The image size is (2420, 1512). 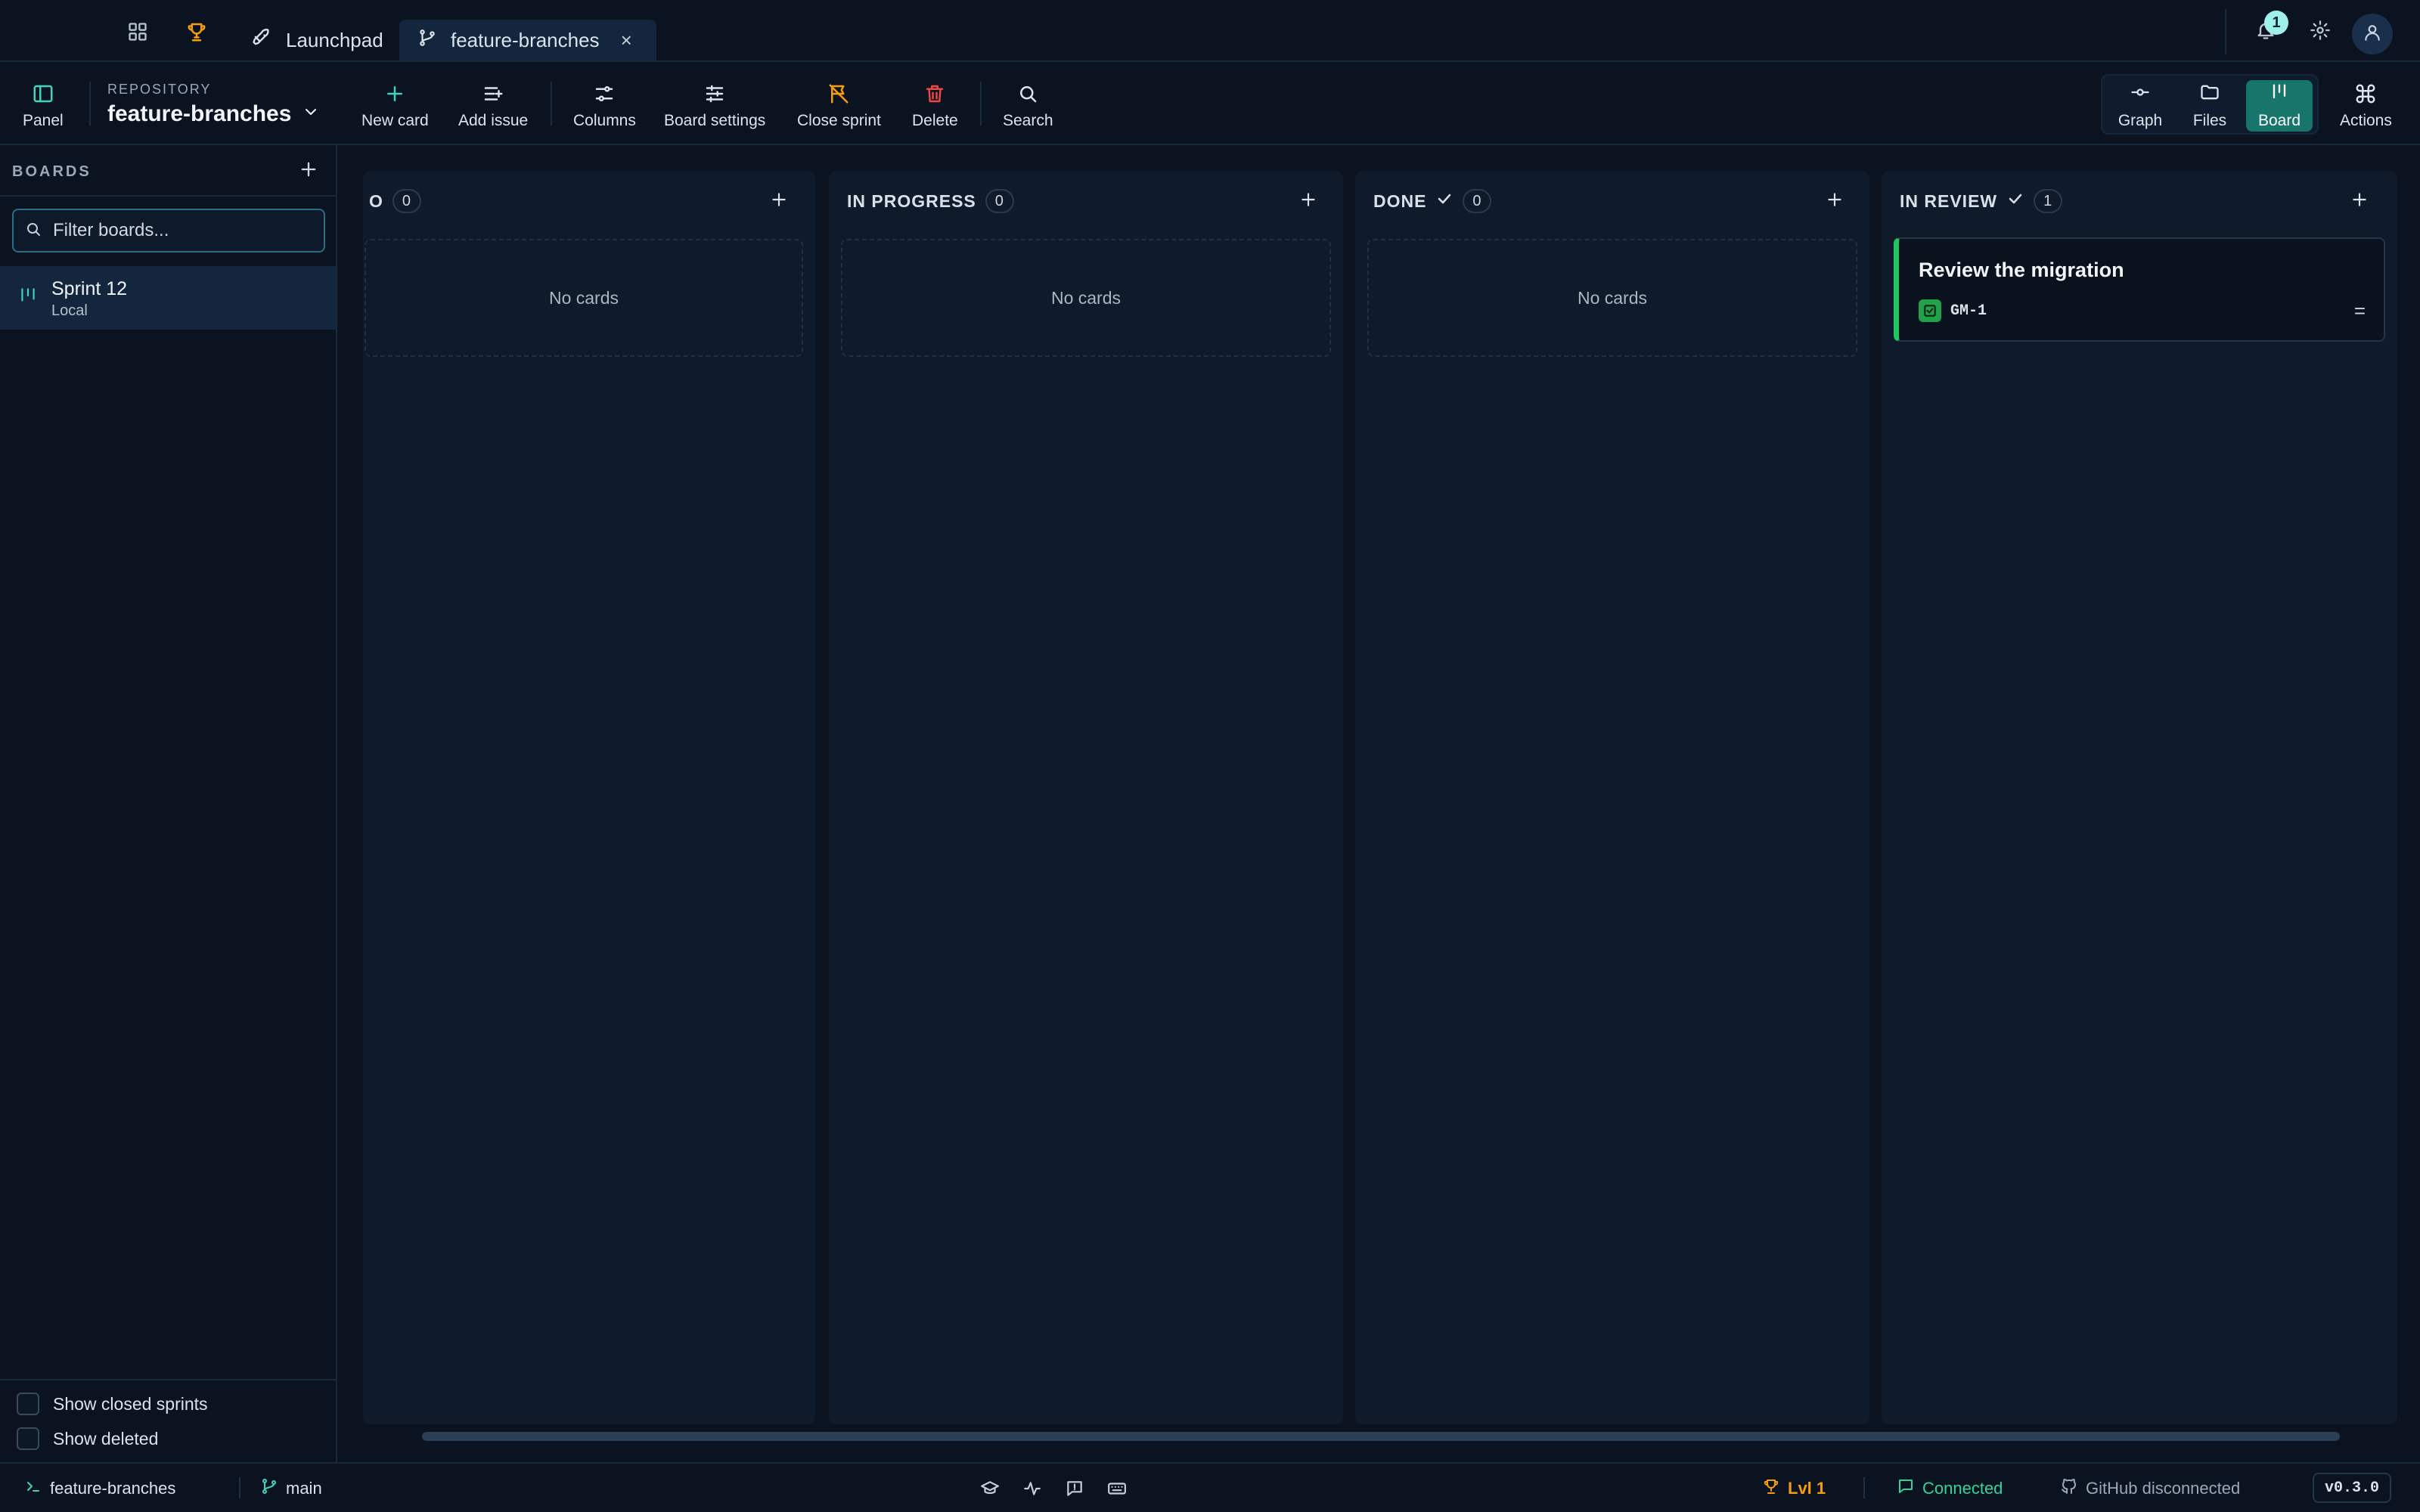 I want to click on show-closed-sprints-toggle: Show closed sprints, so click(x=112, y=1404).